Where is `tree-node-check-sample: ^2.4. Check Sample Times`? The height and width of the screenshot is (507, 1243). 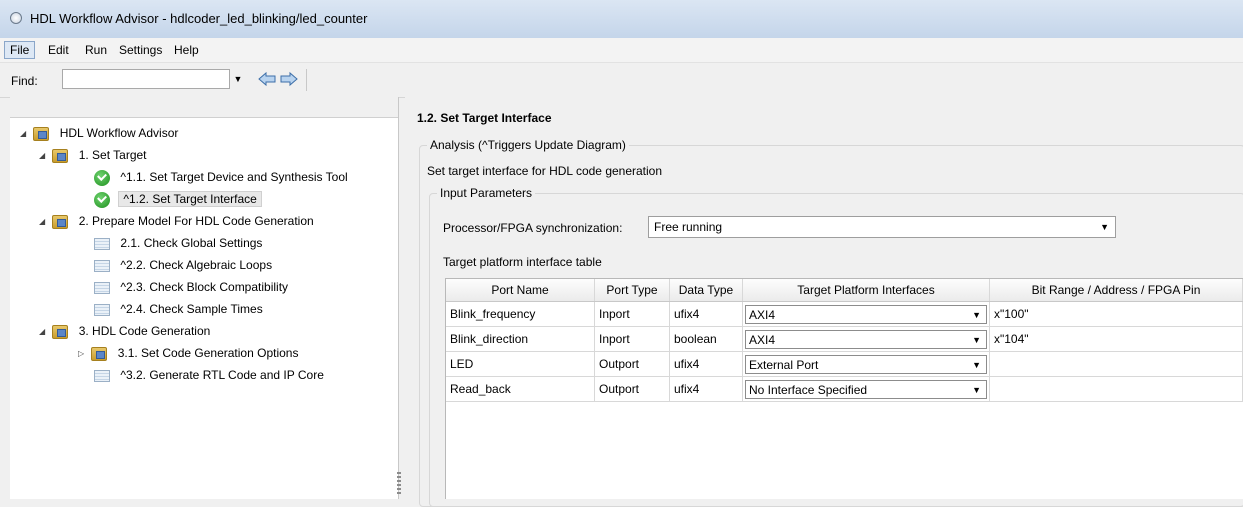 tree-node-check-sample: ^2.4. Check Sample Times is located at coordinates (179, 309).